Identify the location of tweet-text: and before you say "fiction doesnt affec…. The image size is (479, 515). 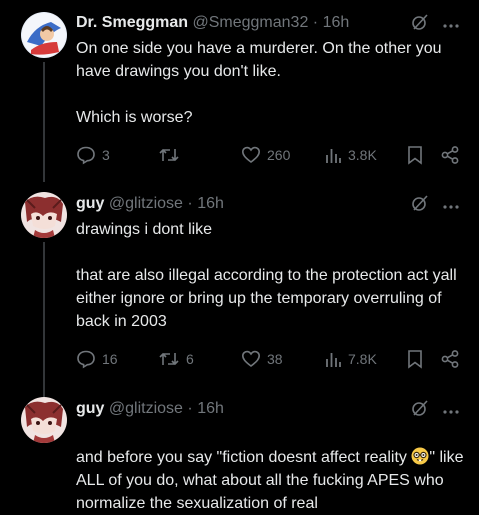
(271, 469).